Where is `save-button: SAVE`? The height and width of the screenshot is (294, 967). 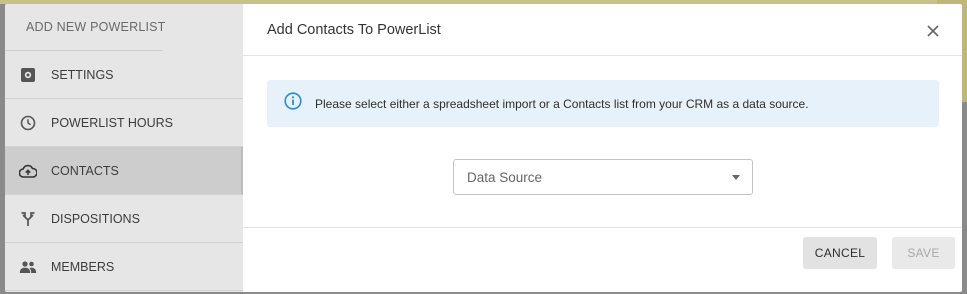 save-button: SAVE is located at coordinates (923, 253).